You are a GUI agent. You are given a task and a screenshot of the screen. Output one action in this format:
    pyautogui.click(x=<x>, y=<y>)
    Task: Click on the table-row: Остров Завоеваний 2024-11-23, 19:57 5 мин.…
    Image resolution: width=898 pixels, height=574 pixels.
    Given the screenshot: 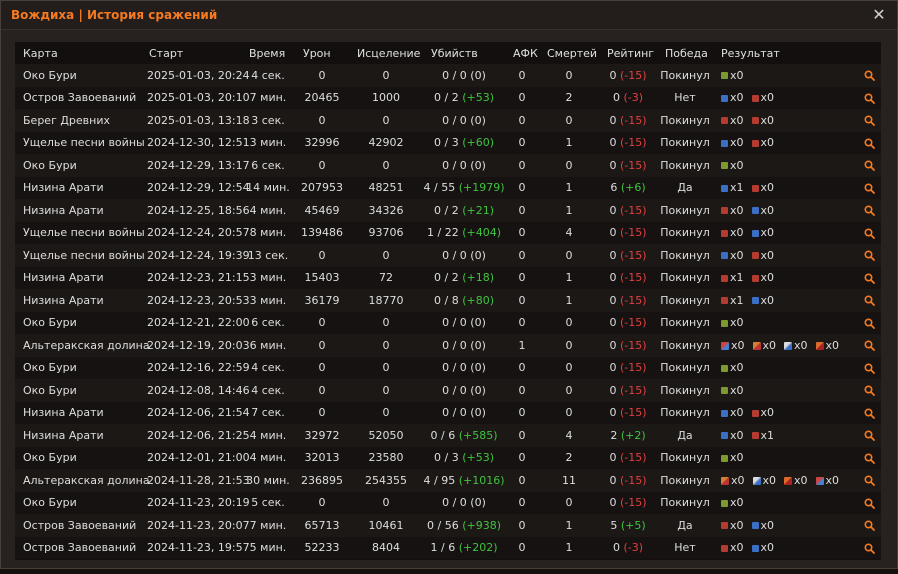 What is the action you would take?
    pyautogui.click(x=448, y=547)
    